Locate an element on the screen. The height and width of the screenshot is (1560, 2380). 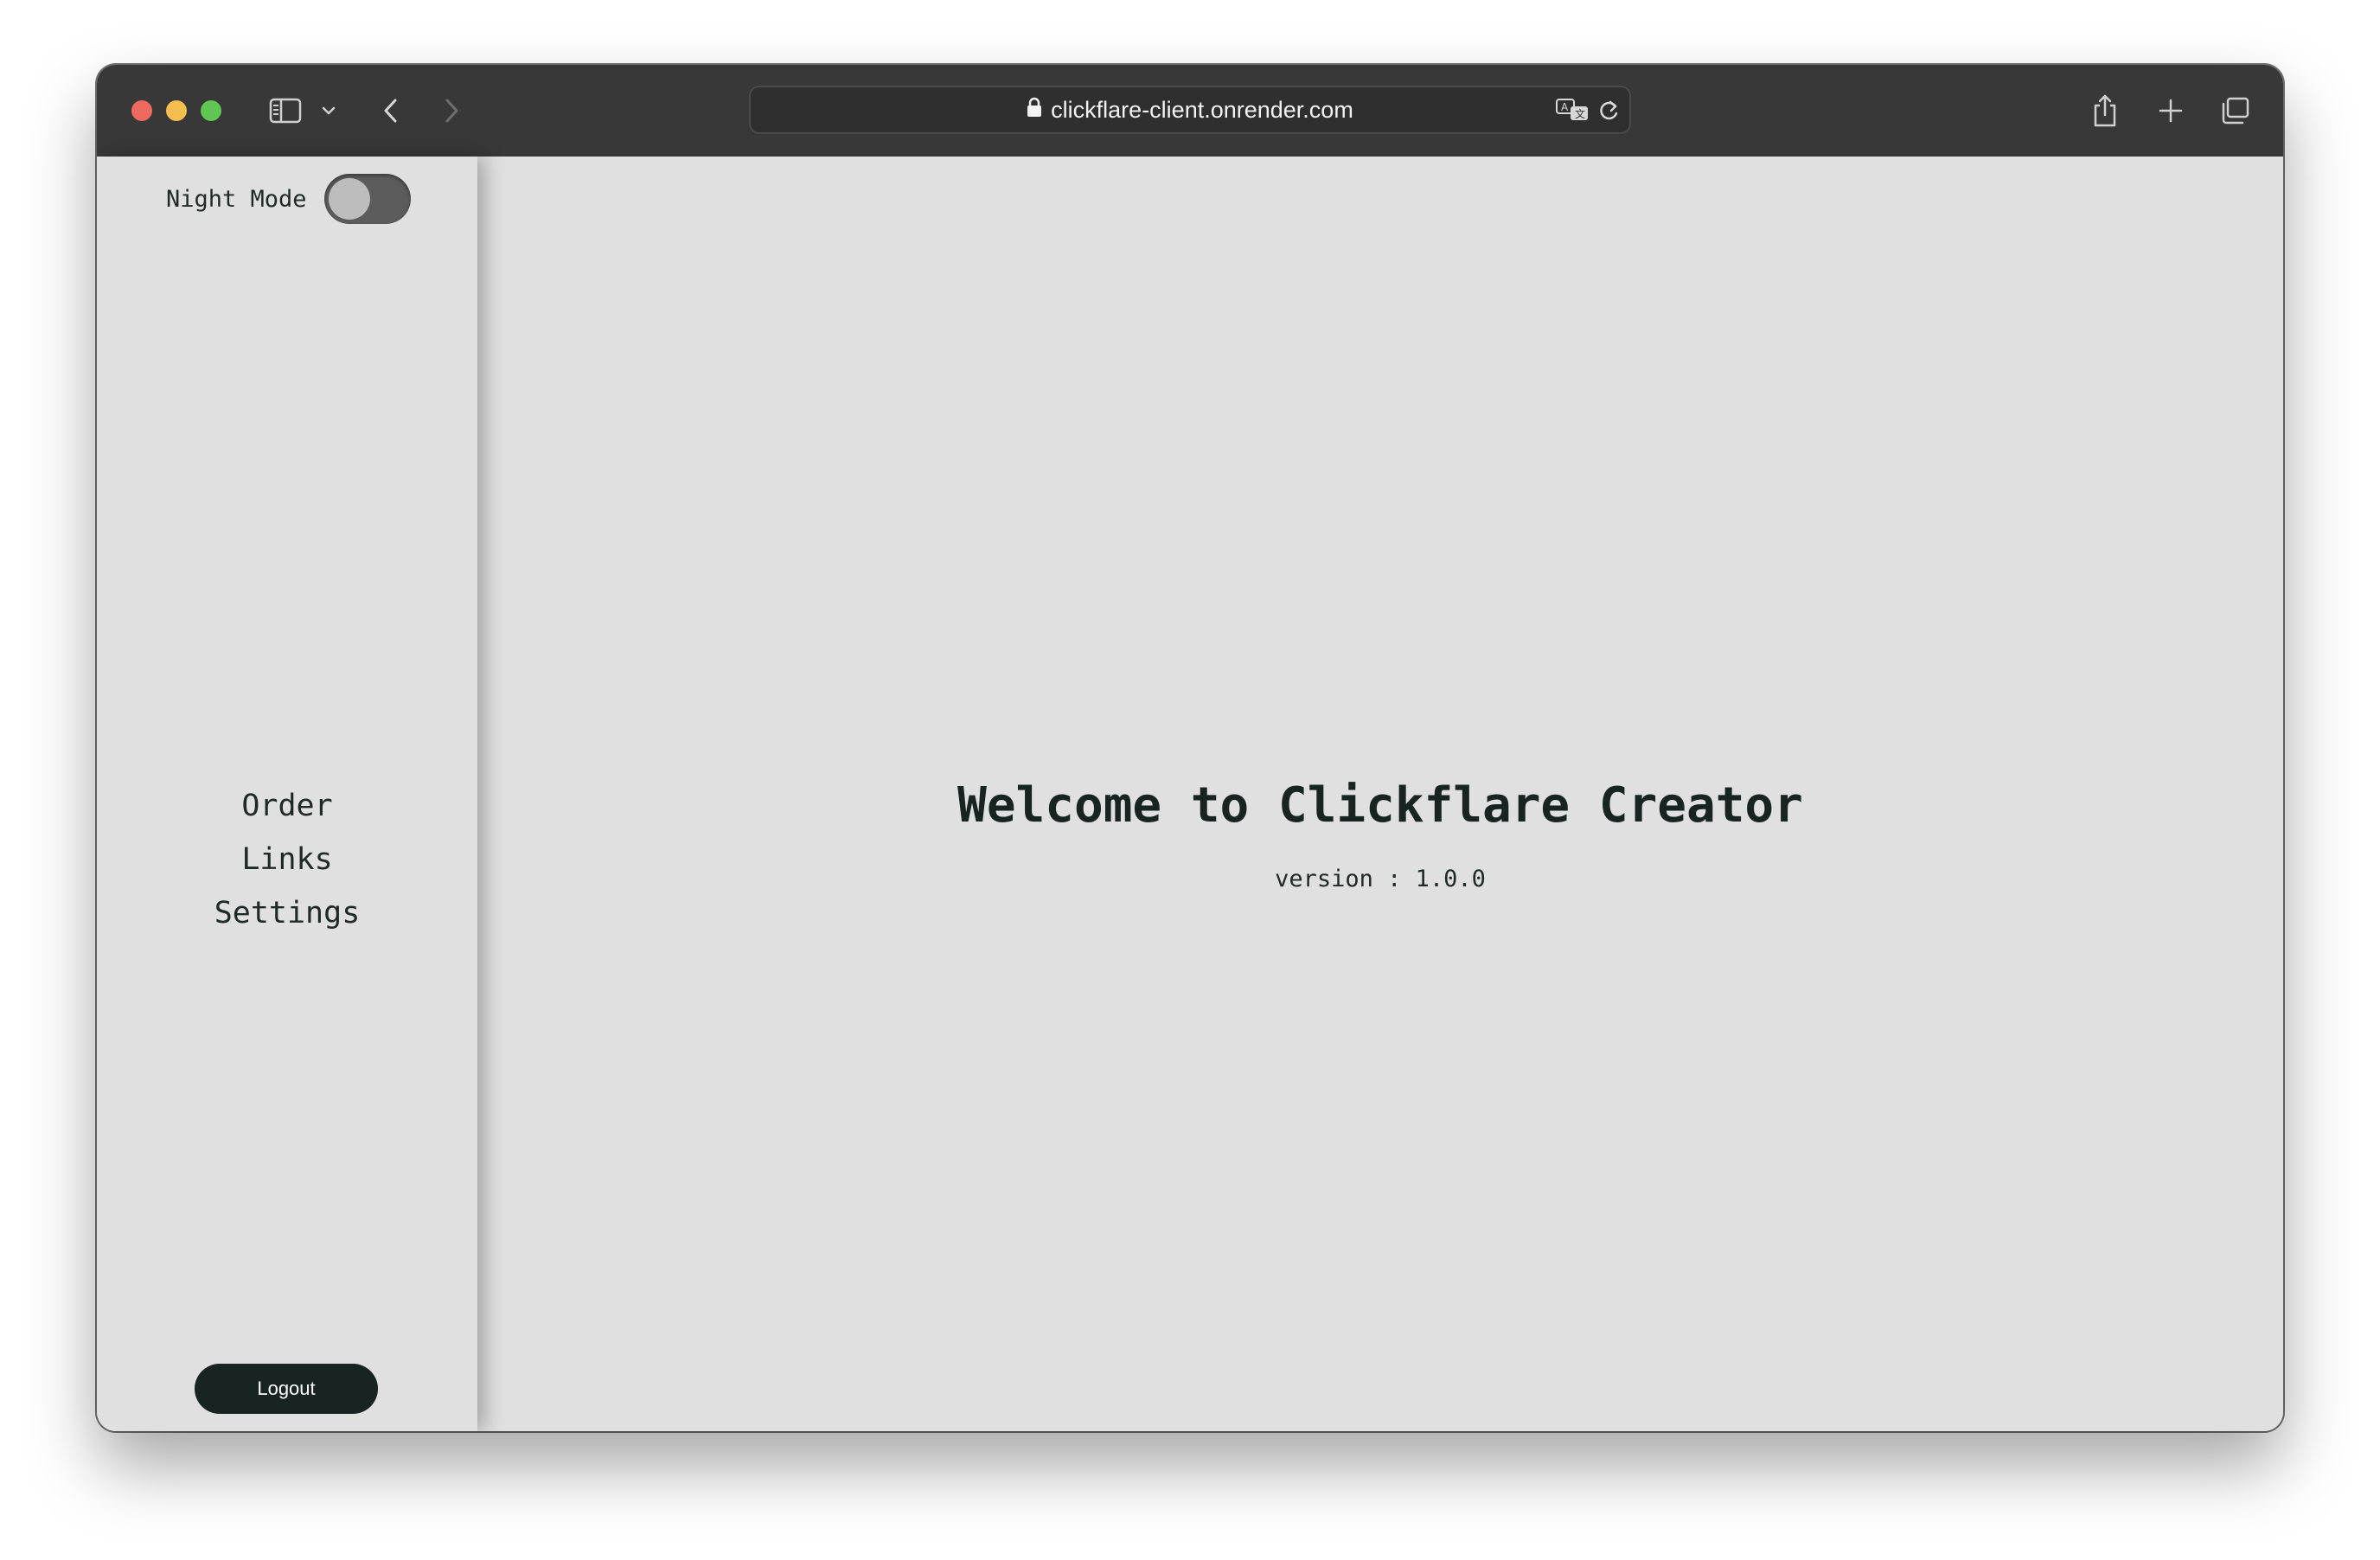
lock-icon is located at coordinates (1035, 111).